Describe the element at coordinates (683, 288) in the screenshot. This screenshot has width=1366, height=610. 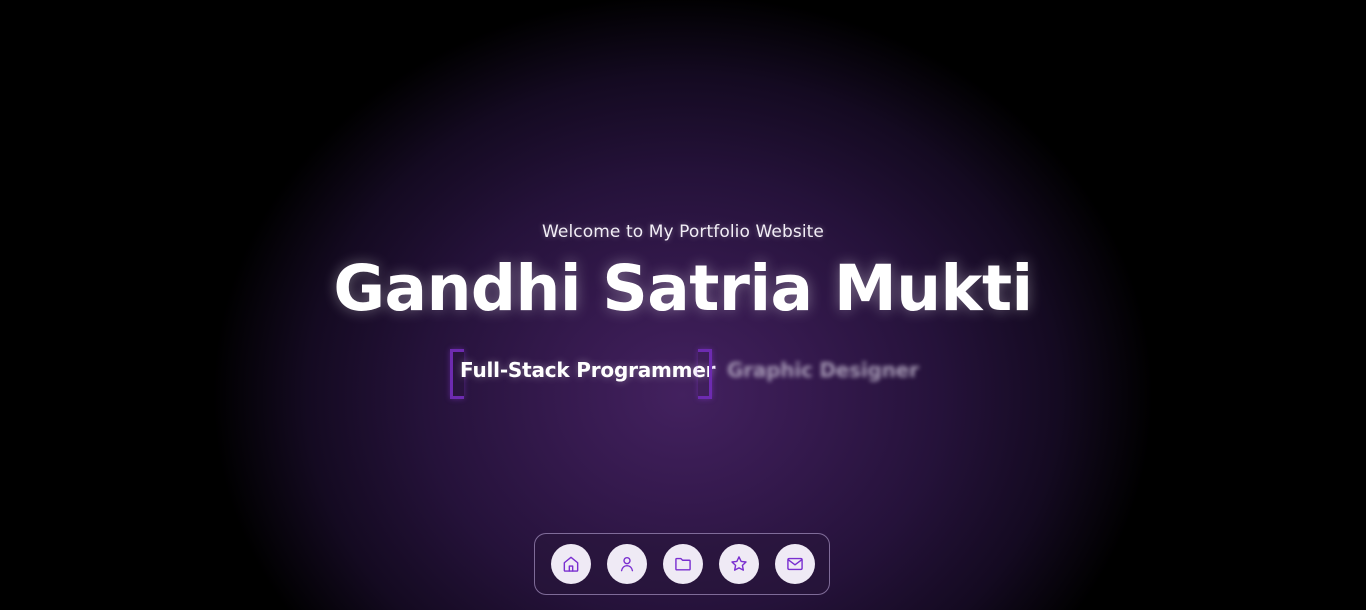
I see `page-title: Gandhi Satria Mukti` at that location.